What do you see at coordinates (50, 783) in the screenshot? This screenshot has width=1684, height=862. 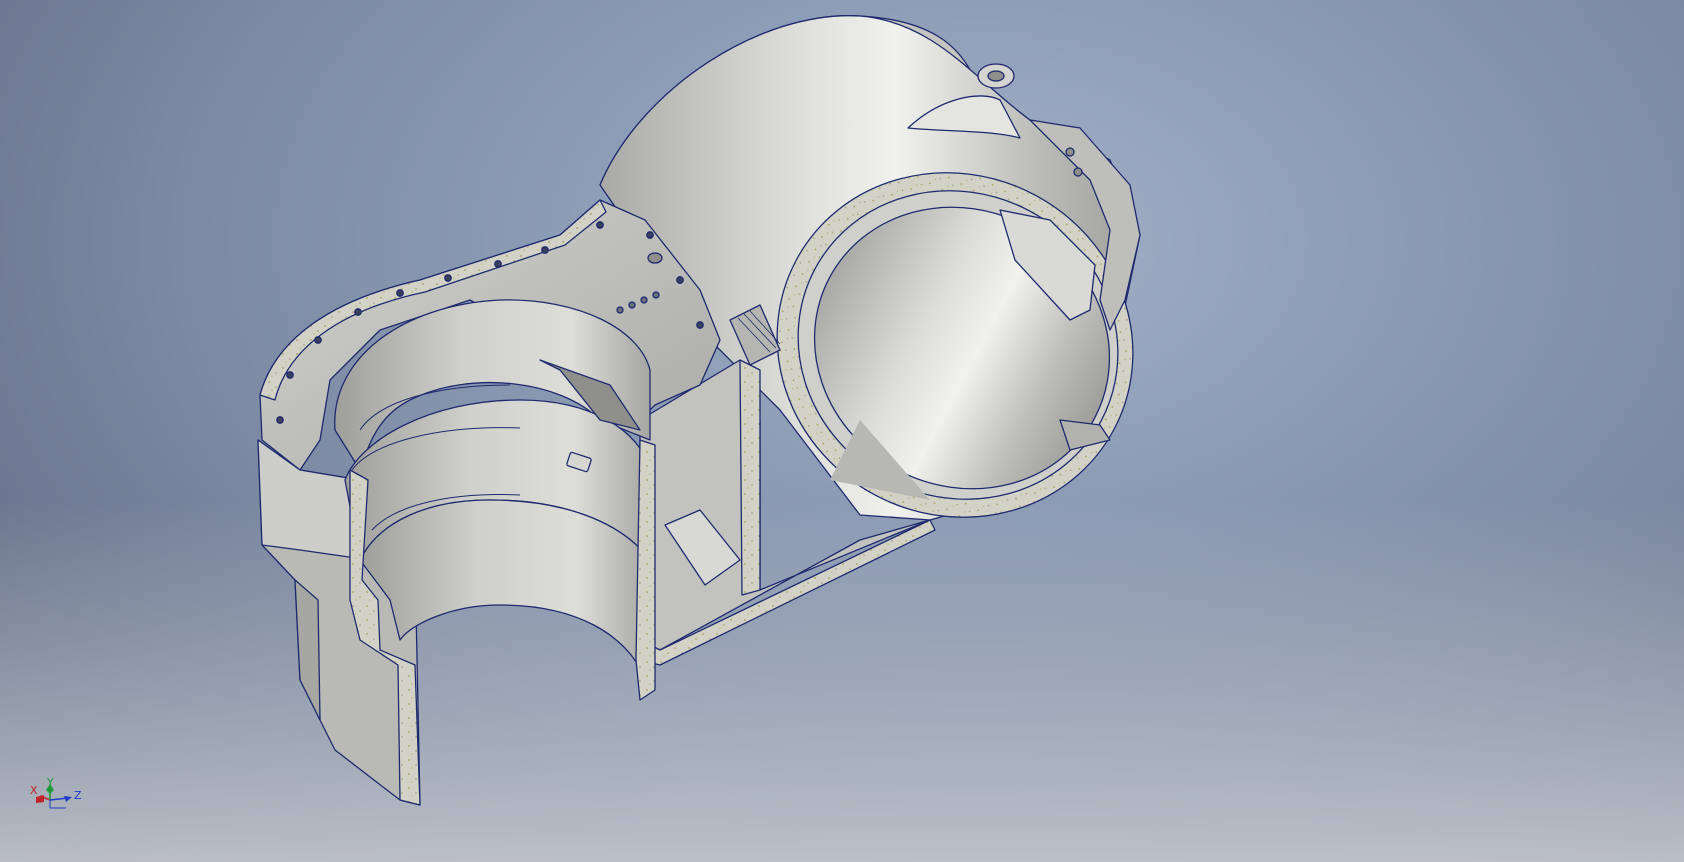 I see `y-axis-label: Y` at bounding box center [50, 783].